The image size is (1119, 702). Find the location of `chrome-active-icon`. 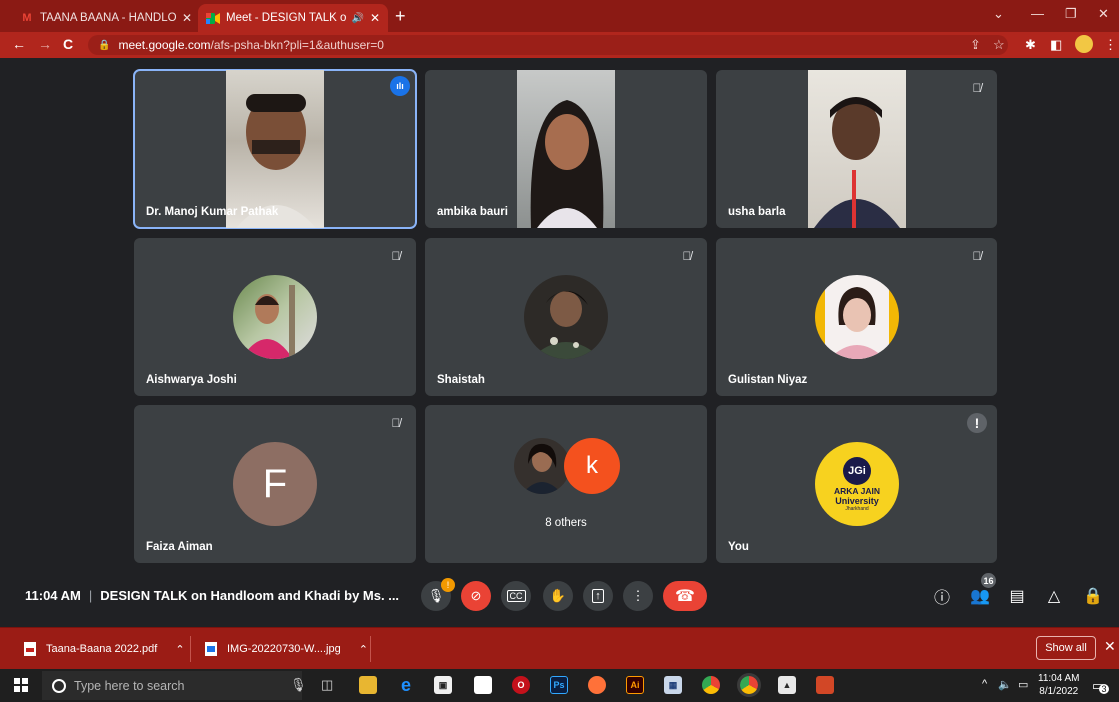

chrome-active-icon is located at coordinates (749, 685).